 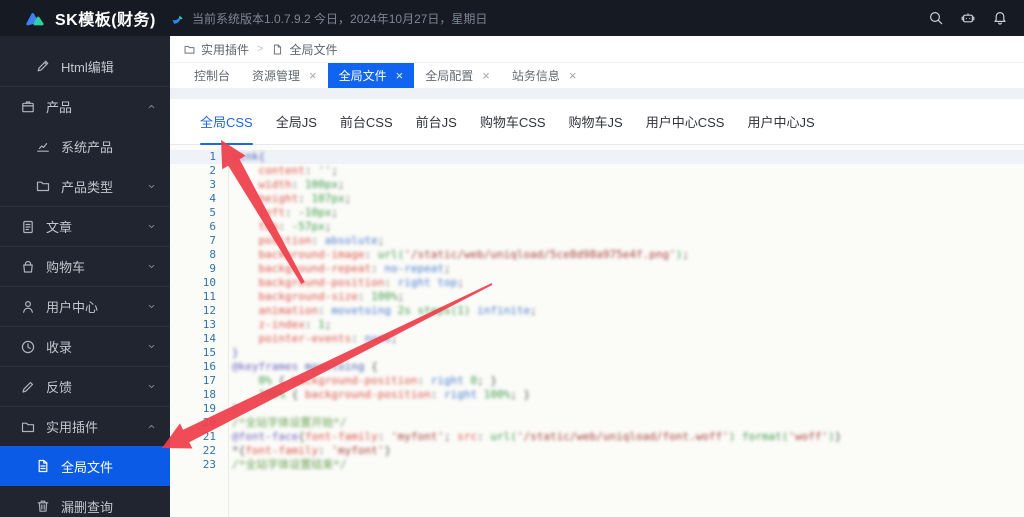 I want to click on code-line: 13 z-index: 1;, so click(x=597, y=325).